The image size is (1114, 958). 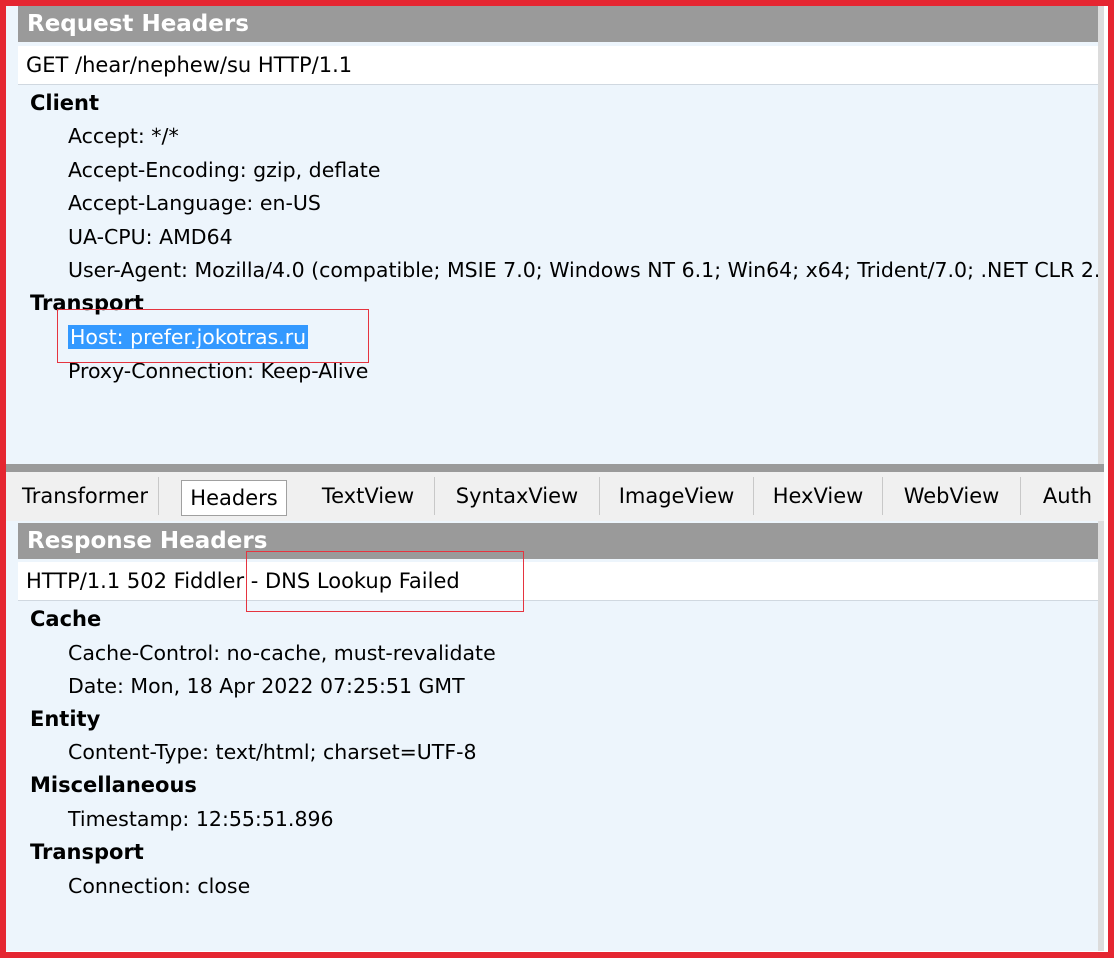 What do you see at coordinates (194, 203) in the screenshot?
I see `header-accept-language: Accept-Language: en-US` at bounding box center [194, 203].